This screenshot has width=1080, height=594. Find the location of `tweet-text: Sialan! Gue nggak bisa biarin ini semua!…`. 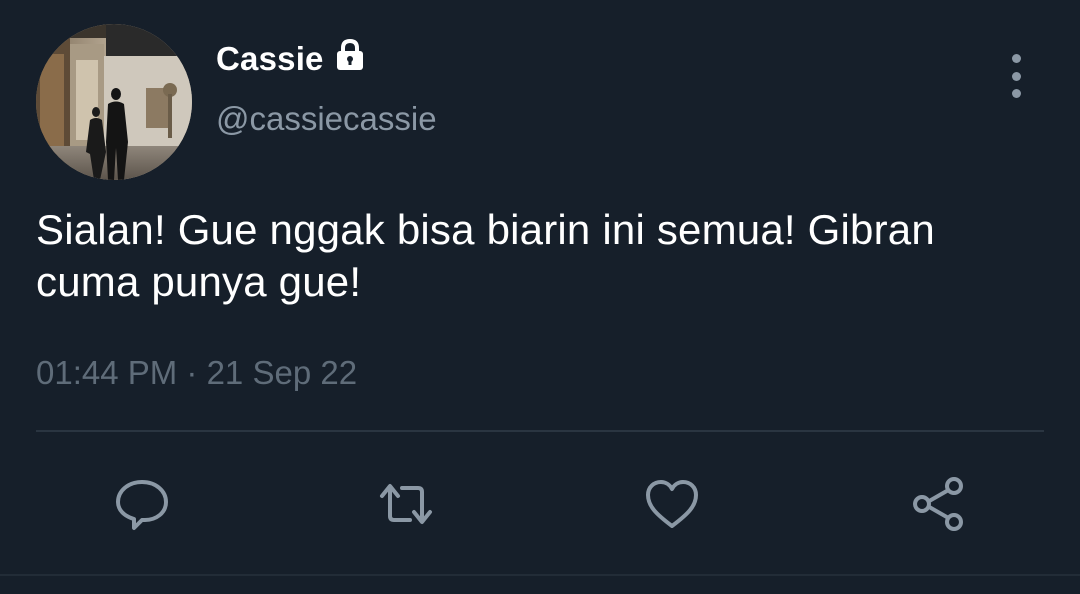

tweet-text: Sialan! Gue nggak bisa biarin ini semua!… is located at coordinates (485, 255).